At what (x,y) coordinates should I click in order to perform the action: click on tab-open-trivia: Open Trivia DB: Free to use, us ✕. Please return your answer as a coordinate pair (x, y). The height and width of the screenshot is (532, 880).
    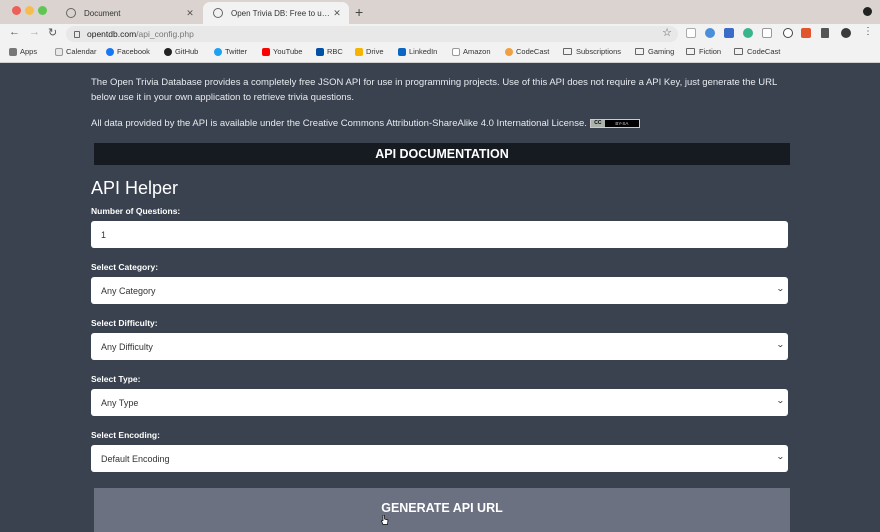
    Looking at the image, I should click on (276, 13).